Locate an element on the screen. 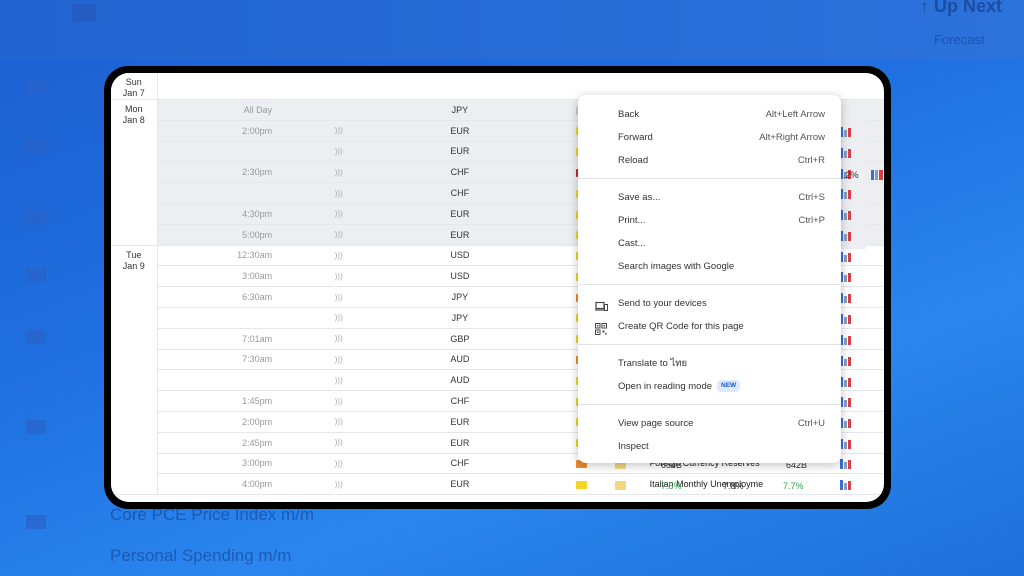  folder-icon is located at coordinates (620, 485).